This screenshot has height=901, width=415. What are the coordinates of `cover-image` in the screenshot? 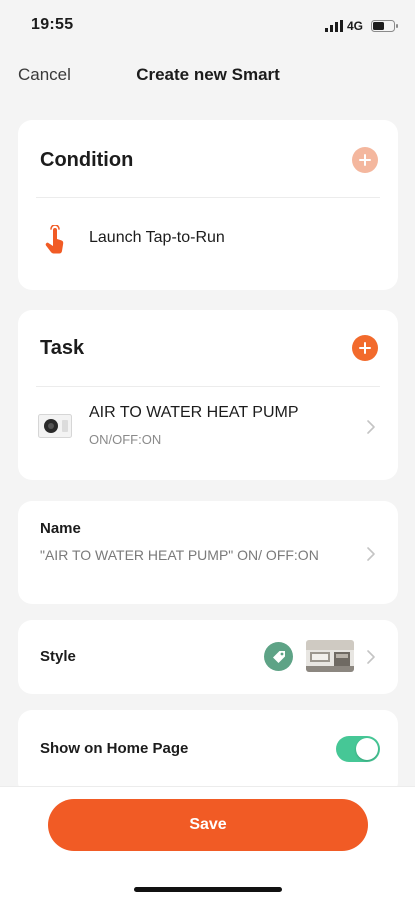 It's located at (330, 656).